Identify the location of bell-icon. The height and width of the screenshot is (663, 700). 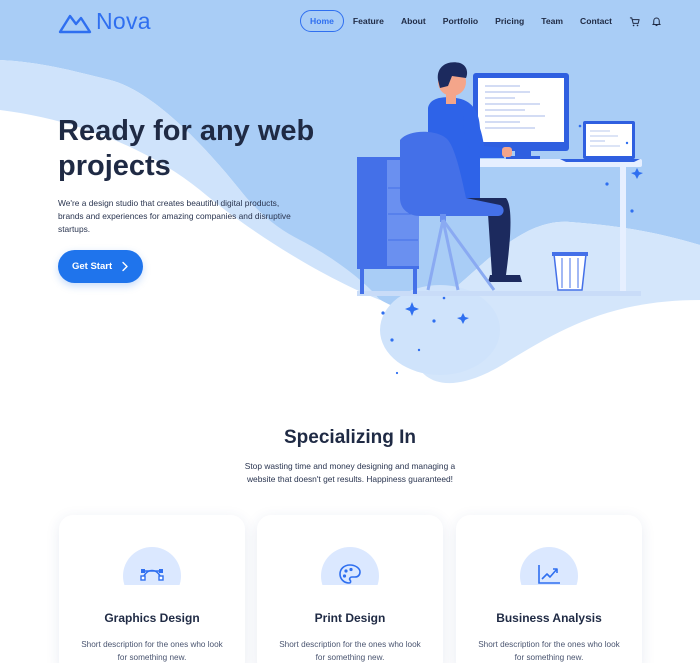
(656, 21).